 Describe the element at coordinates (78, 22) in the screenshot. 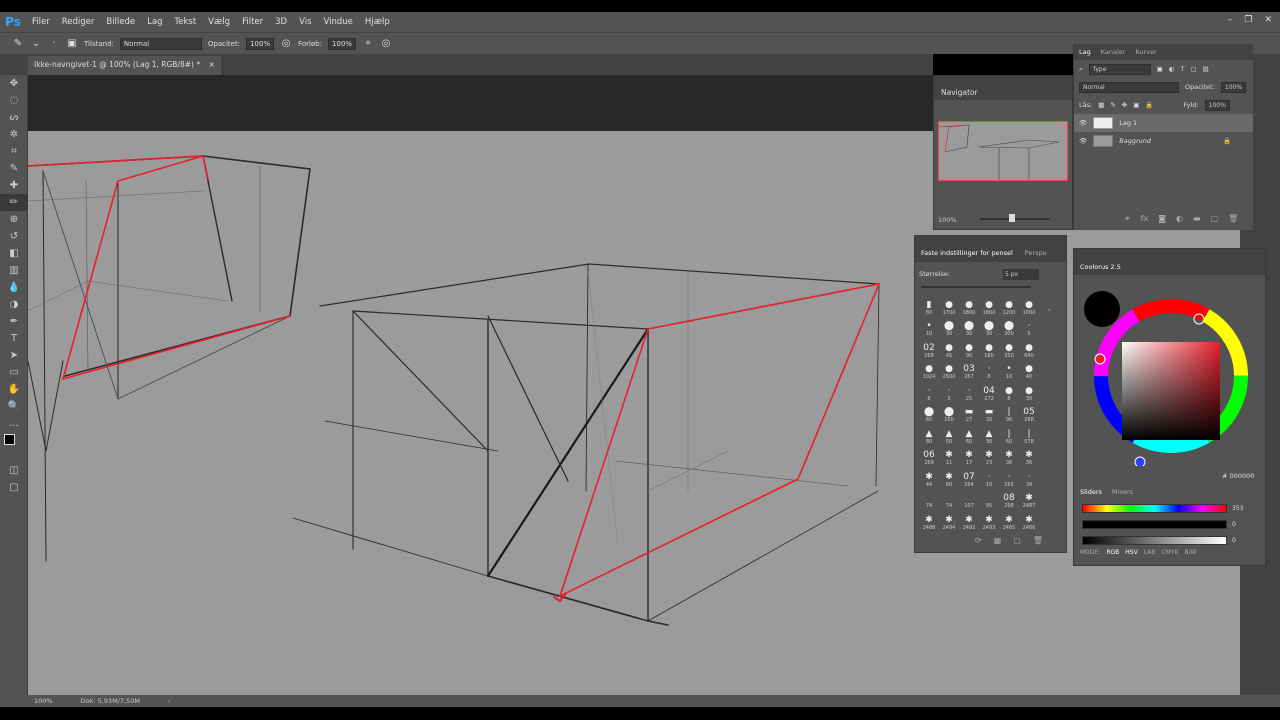

I see `menu-edit: Rediger` at that location.